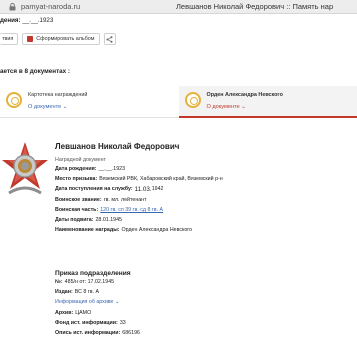  I want to click on record-row: Даты подвига: 28.01.1945, so click(88, 219).